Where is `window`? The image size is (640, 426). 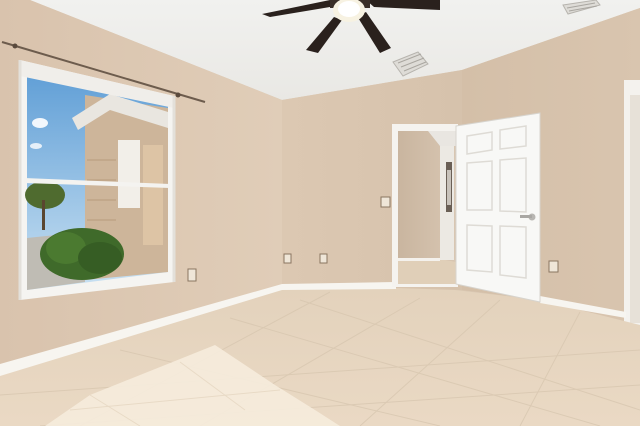
window is located at coordinates (97, 180).